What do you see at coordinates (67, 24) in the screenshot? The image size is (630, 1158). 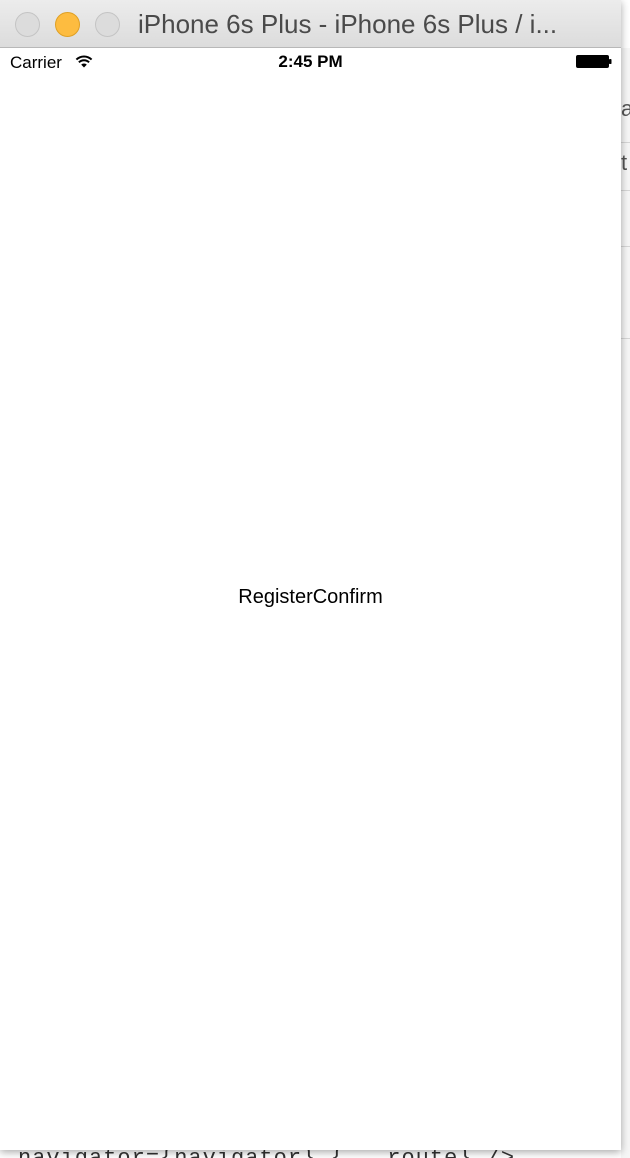 I see `minimize-window-button` at bounding box center [67, 24].